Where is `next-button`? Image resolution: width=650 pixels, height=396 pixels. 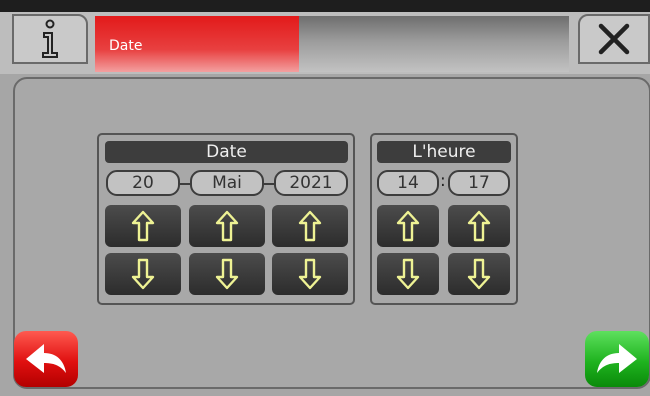
next-button is located at coordinates (617, 359).